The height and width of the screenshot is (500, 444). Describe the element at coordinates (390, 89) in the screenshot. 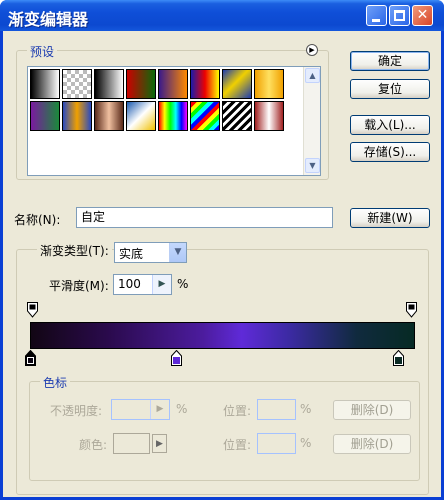

I see `reset-button: 复位` at that location.